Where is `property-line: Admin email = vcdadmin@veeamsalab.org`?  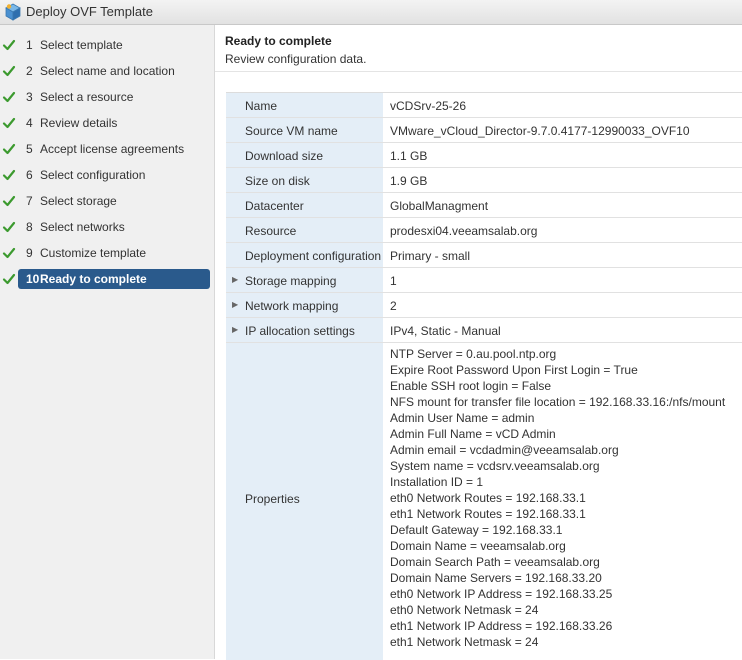 property-line: Admin email = vcdadmin@veeamsalab.org is located at coordinates (504, 450).